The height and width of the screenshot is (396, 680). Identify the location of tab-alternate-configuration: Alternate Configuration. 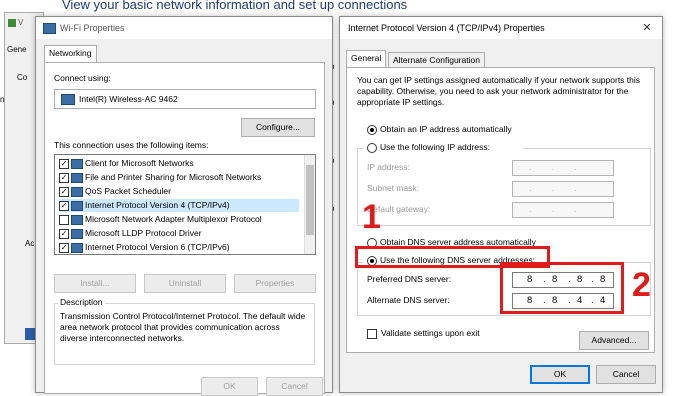
(436, 60).